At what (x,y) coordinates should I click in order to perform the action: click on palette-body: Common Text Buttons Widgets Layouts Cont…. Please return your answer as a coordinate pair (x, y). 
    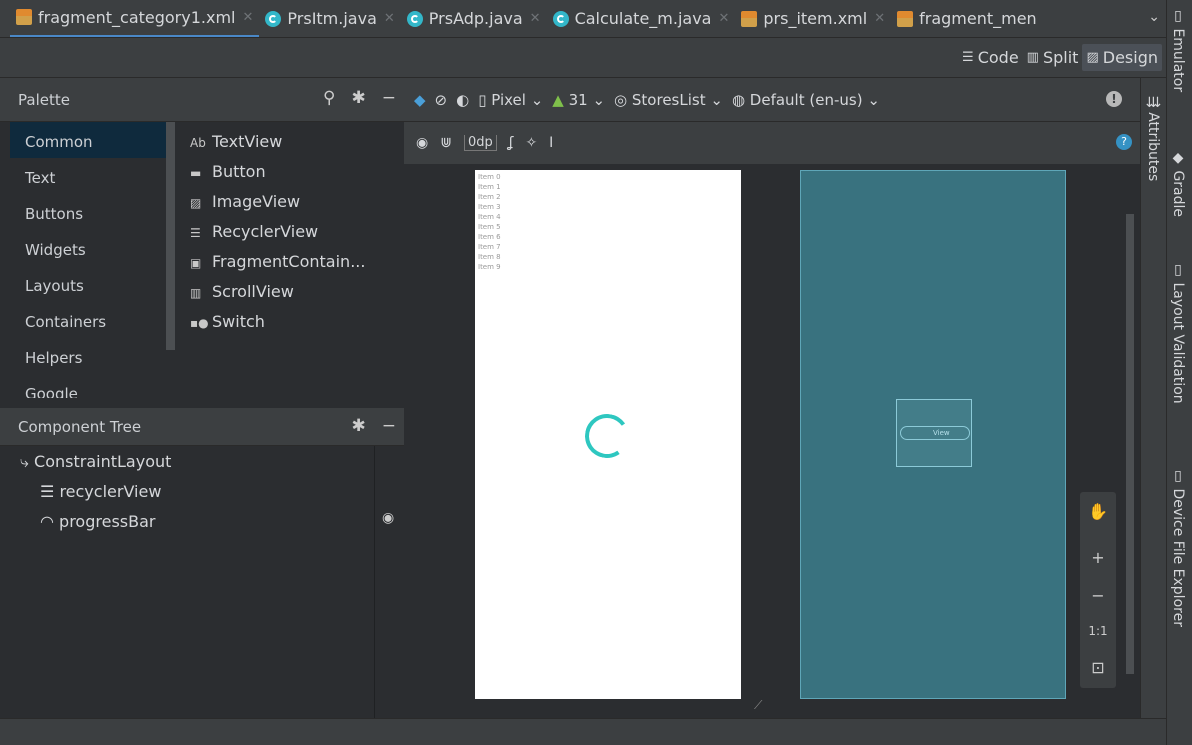
    Looking at the image, I should click on (202, 260).